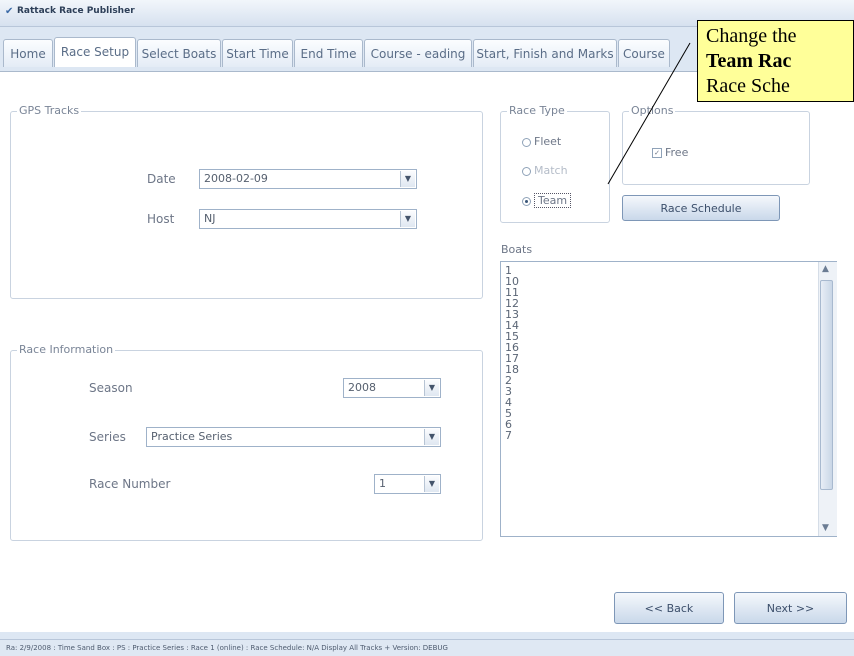 This screenshot has width=854, height=656. What do you see at coordinates (669, 608) in the screenshot?
I see `back-button: << Back` at bounding box center [669, 608].